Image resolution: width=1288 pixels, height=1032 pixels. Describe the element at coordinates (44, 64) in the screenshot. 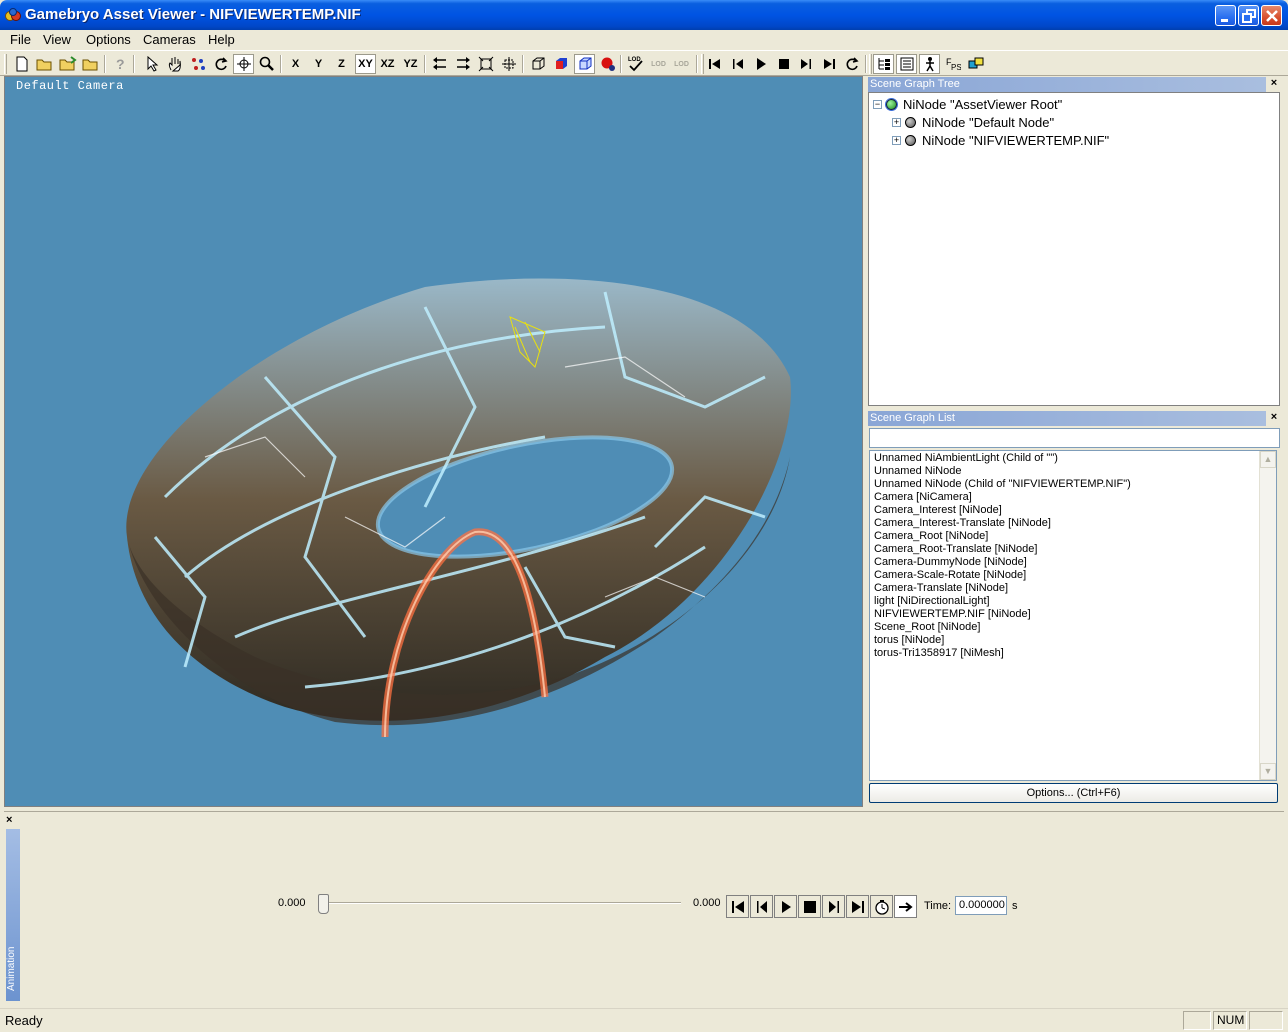

I see `open-file-button` at that location.